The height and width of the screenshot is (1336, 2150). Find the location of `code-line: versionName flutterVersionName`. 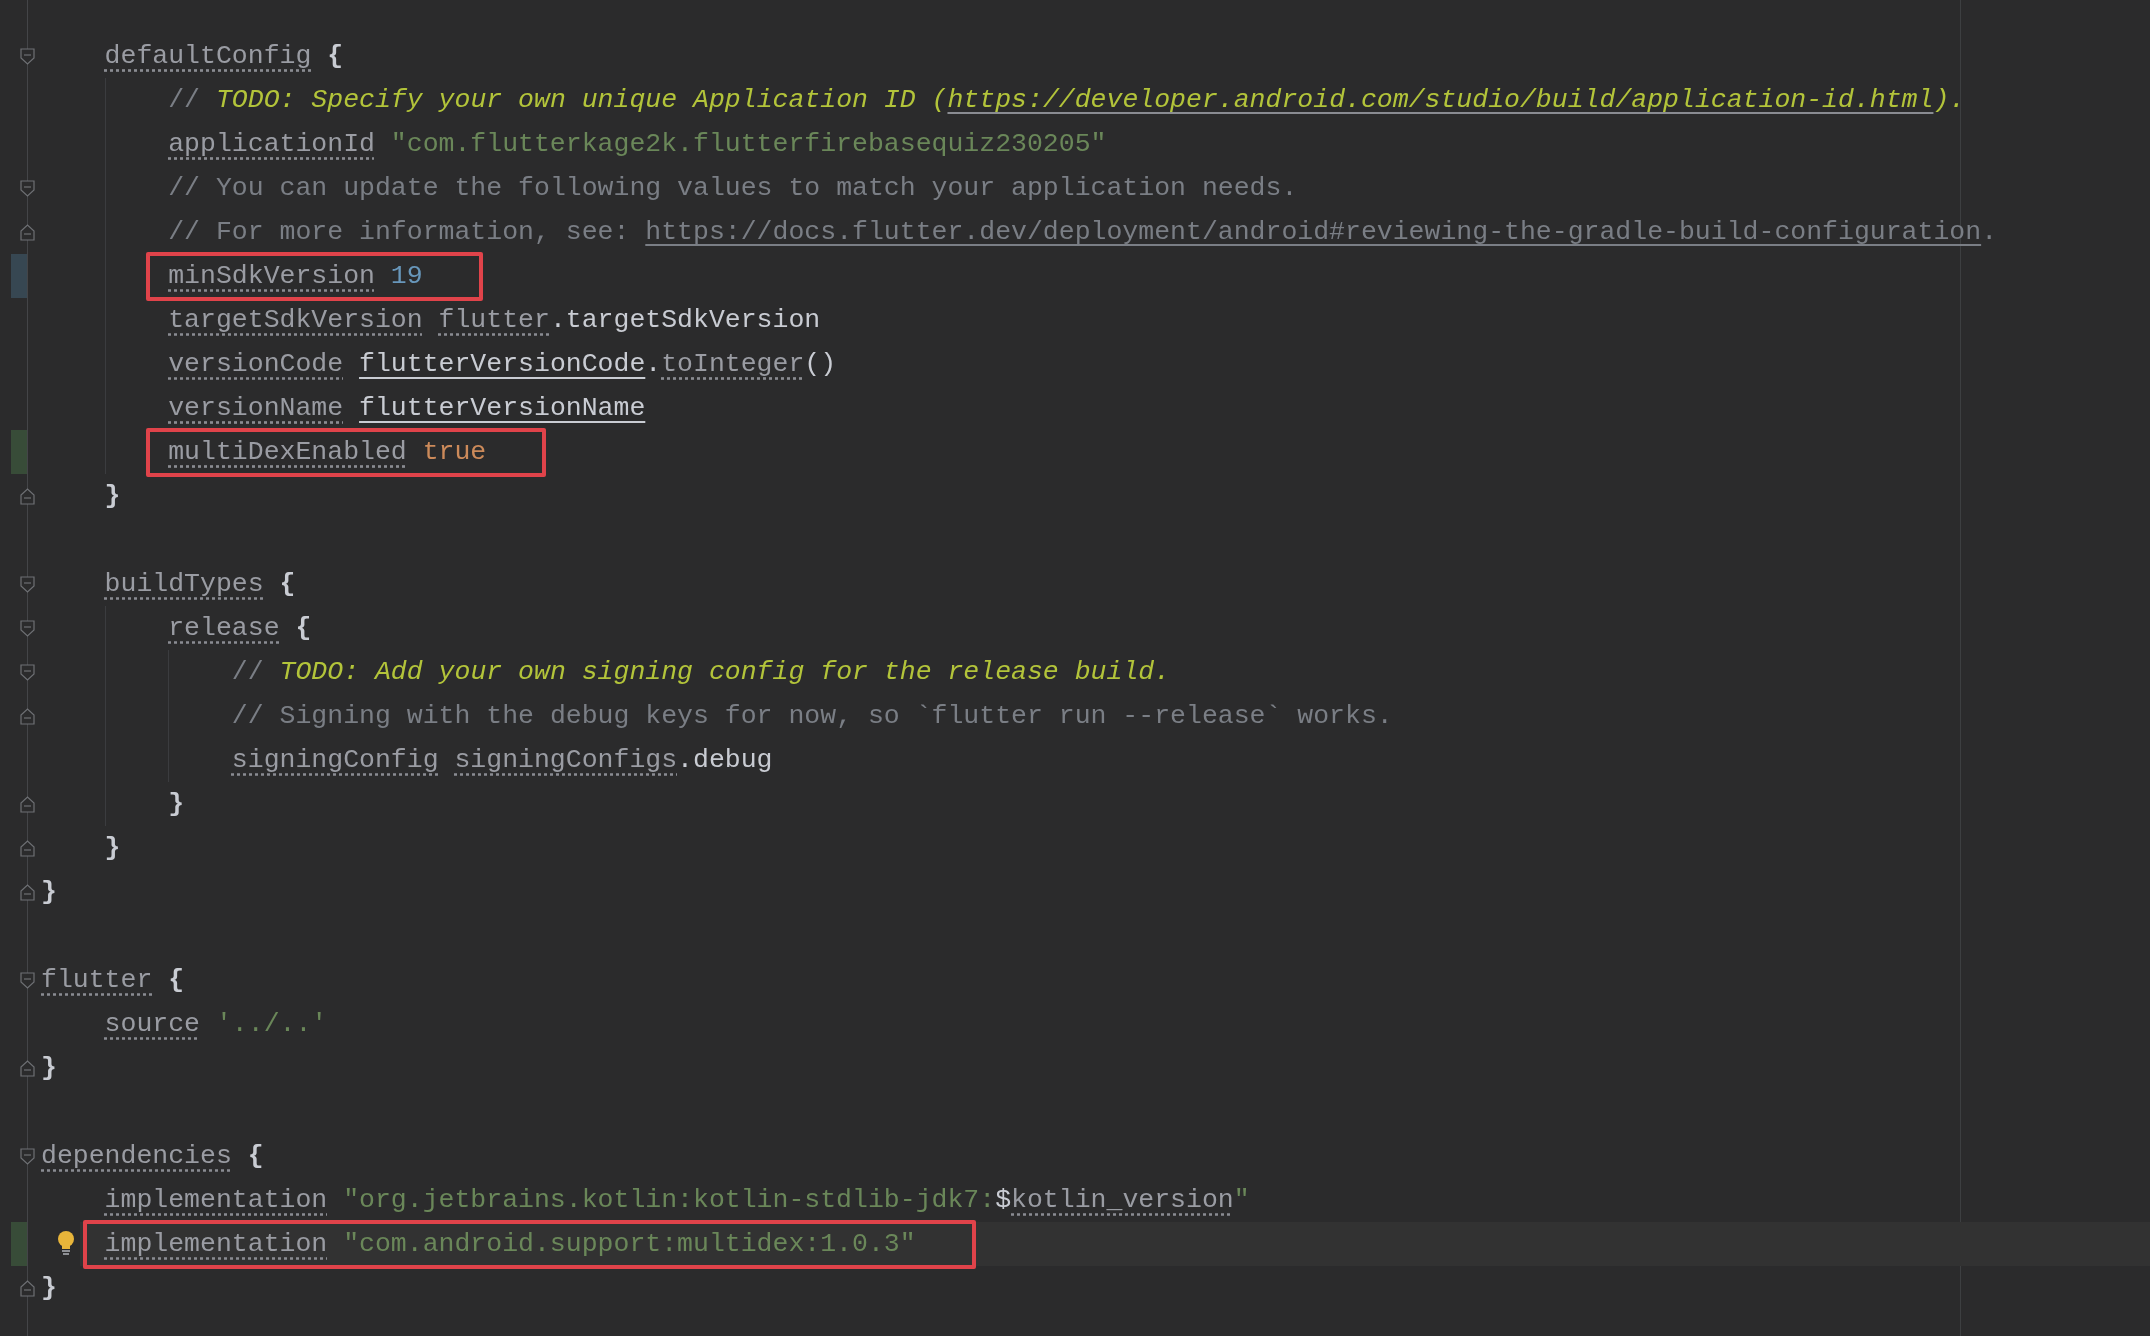

code-line: versionName flutterVersionName is located at coordinates (407, 408).